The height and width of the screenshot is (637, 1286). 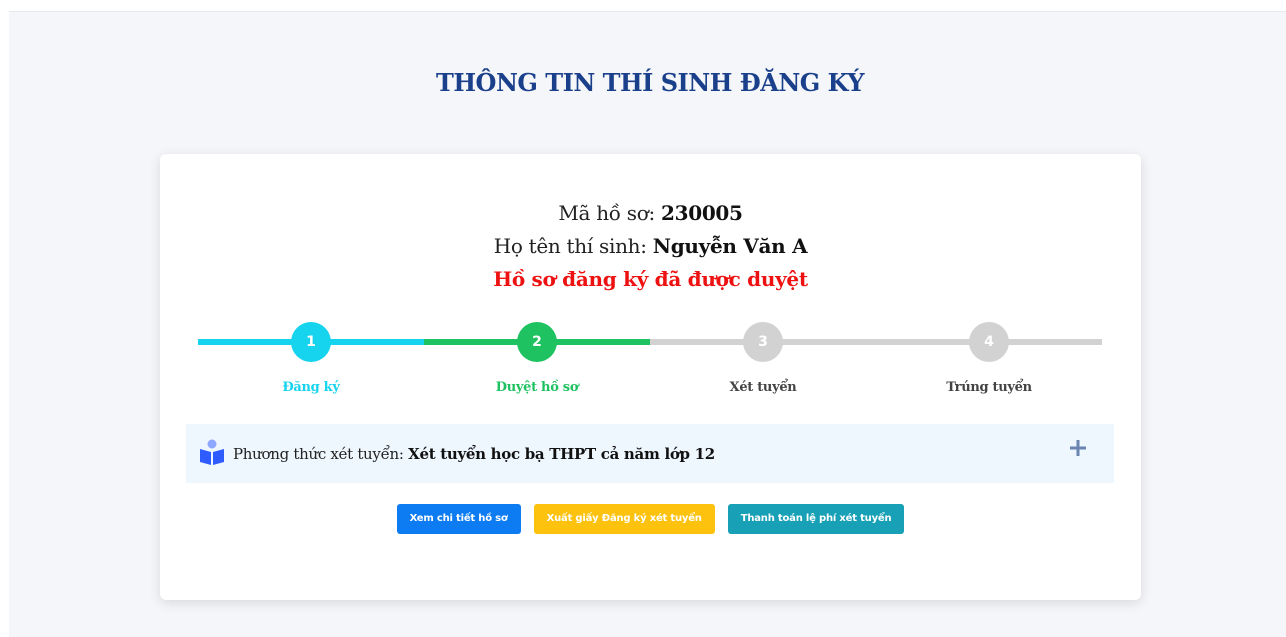 What do you see at coordinates (730, 246) in the screenshot?
I see `candidate-name-value: Nguyễn Văn A` at bounding box center [730, 246].